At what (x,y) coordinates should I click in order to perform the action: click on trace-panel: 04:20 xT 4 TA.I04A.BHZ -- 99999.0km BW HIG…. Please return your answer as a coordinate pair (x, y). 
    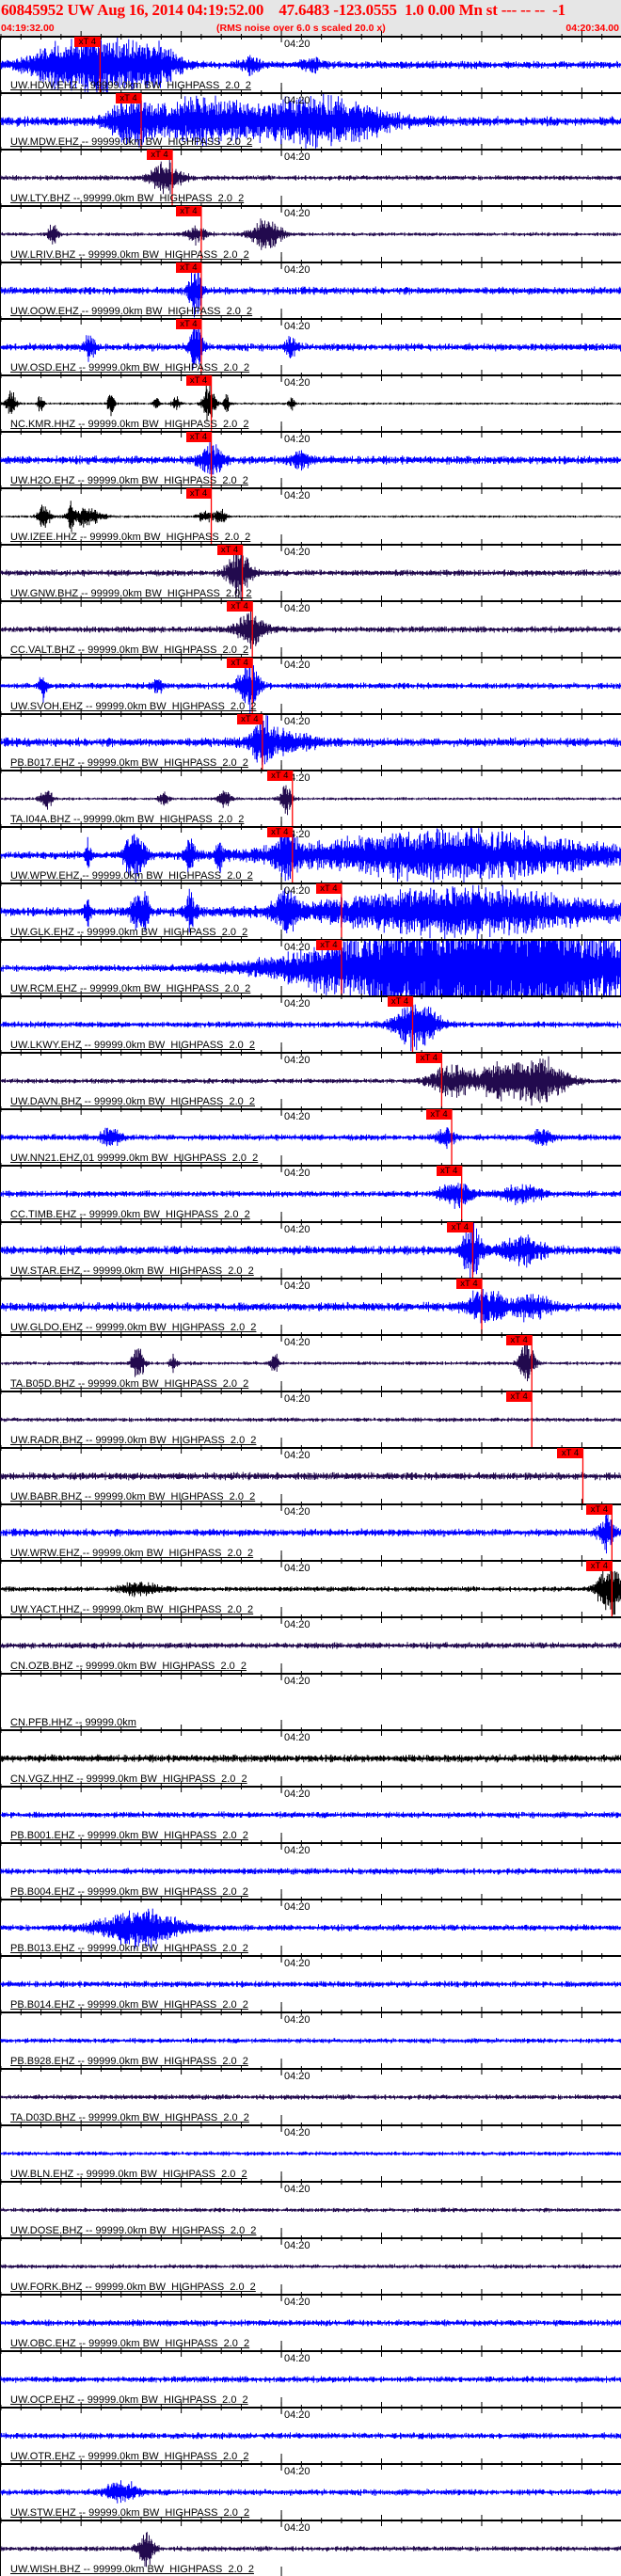
    Looking at the image, I should click on (310, 800).